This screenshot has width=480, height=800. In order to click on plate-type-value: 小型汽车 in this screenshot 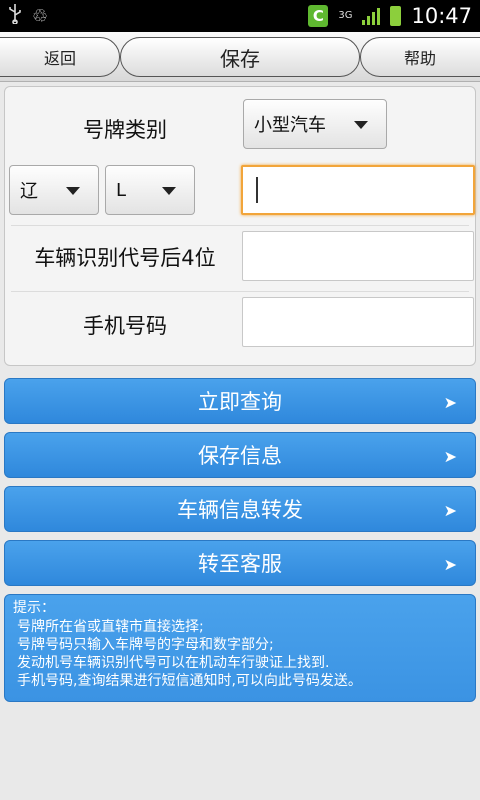, I will do `click(290, 125)`.